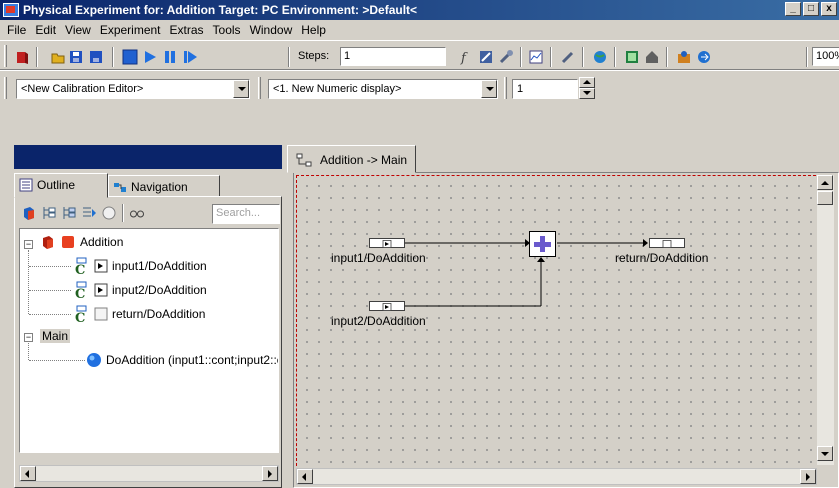  I want to click on tree-item-return: C return/DoAddition, so click(138, 314).